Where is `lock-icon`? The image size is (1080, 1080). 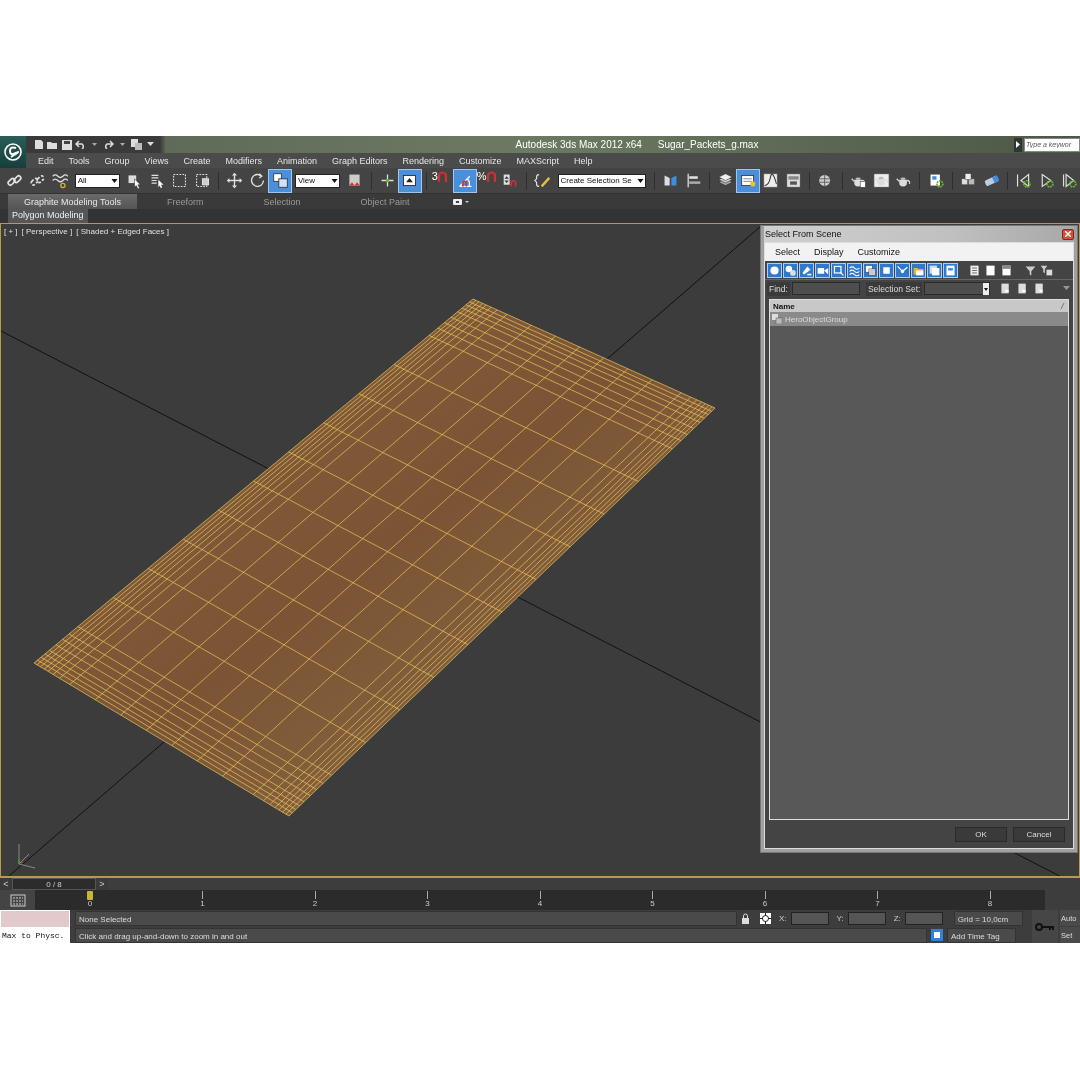
lock-icon is located at coordinates (745, 918).